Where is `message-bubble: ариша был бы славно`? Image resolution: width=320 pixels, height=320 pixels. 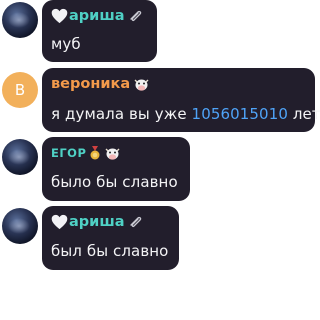
message-bubble: ариша был бы славно is located at coordinates (110, 238).